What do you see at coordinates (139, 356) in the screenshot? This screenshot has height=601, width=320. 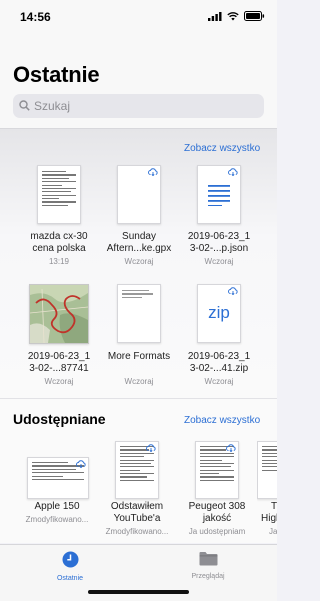 I see `file-name: More Formats` at bounding box center [139, 356].